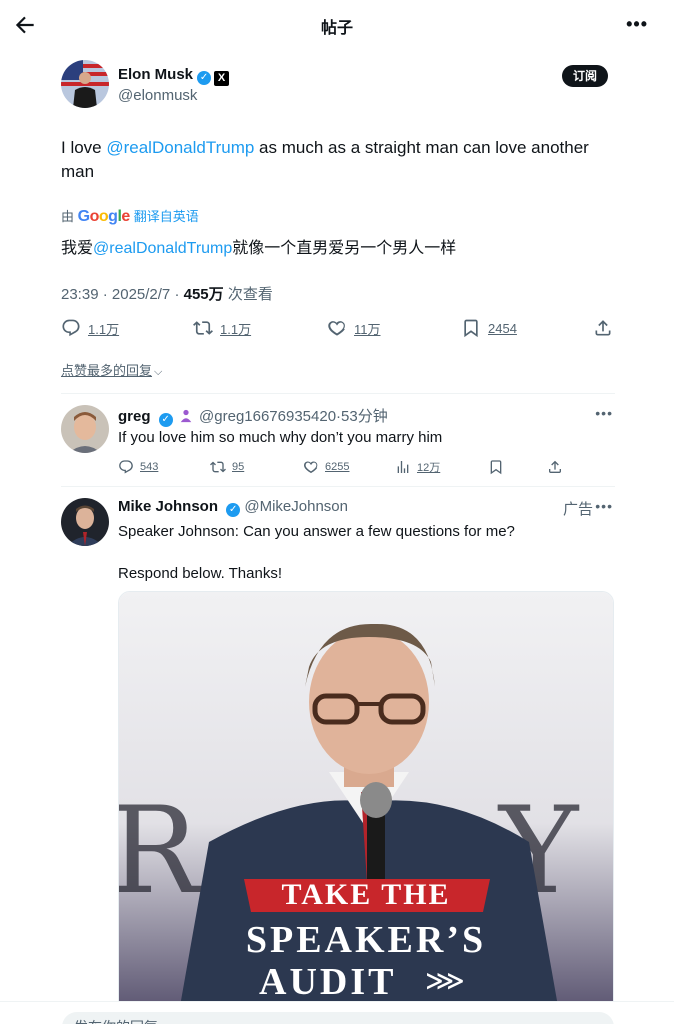  What do you see at coordinates (166, 216) in the screenshot?
I see `translated-from-english-link: 翻译自英语` at bounding box center [166, 216].